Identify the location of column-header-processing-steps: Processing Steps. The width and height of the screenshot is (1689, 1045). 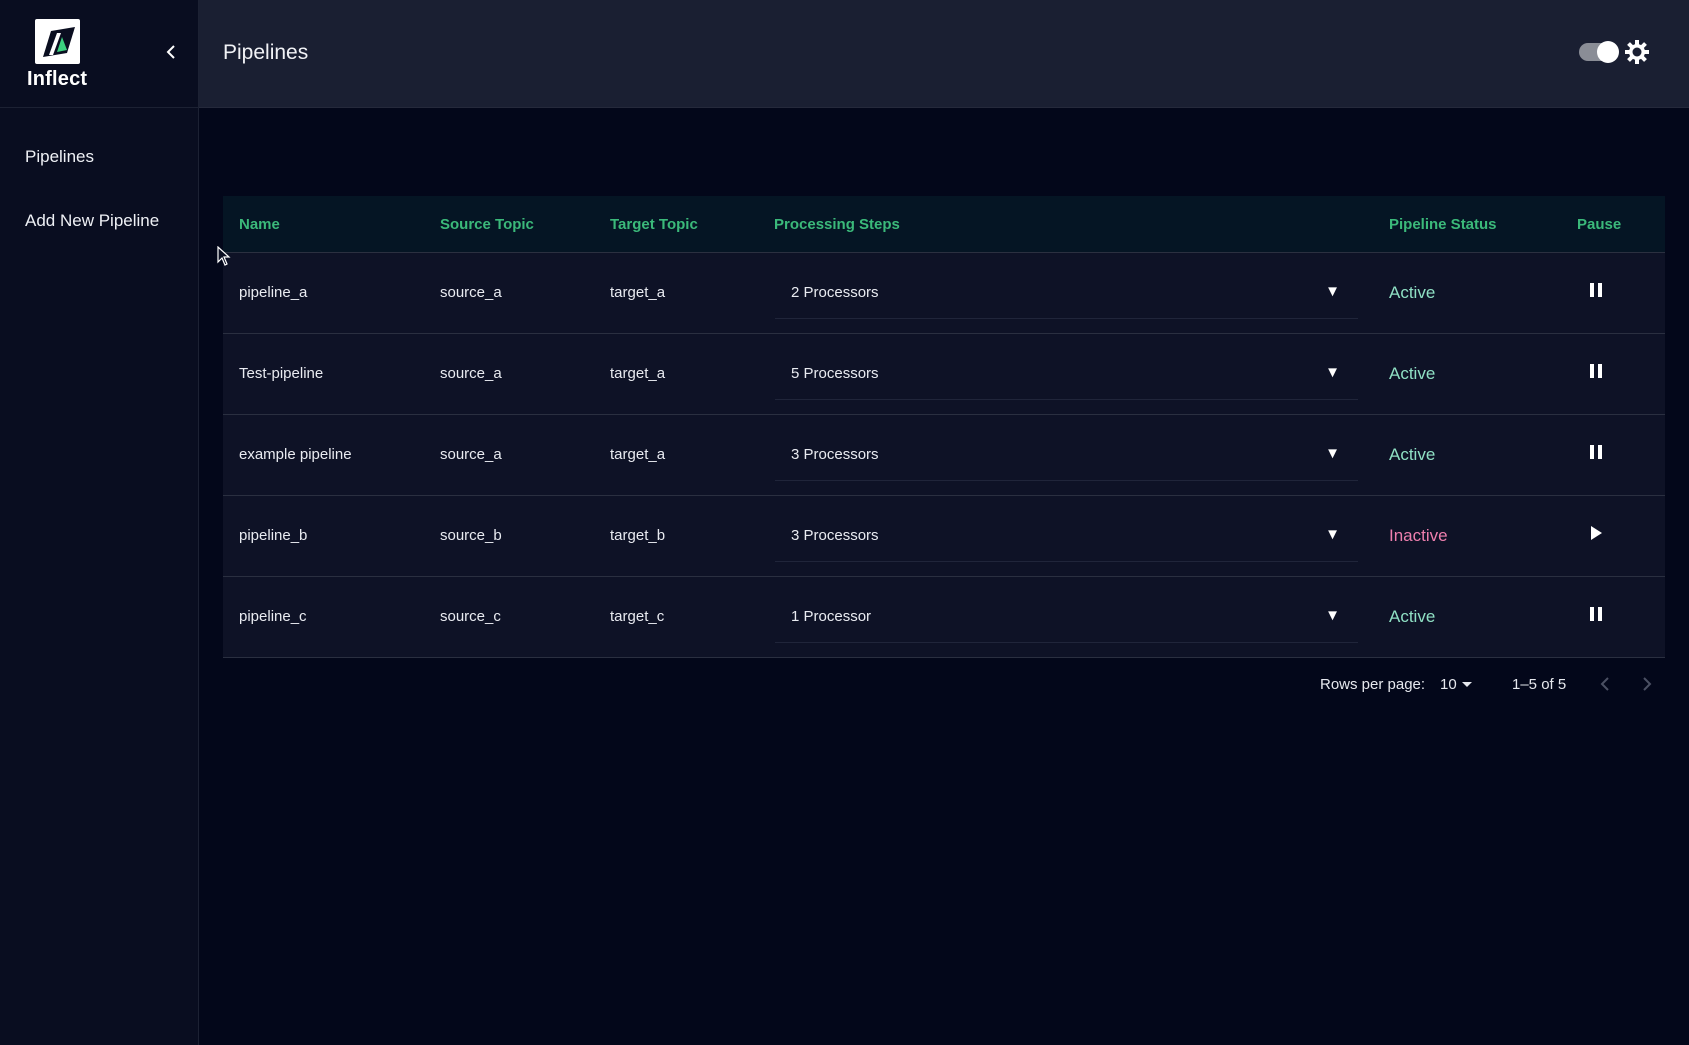
(837, 224).